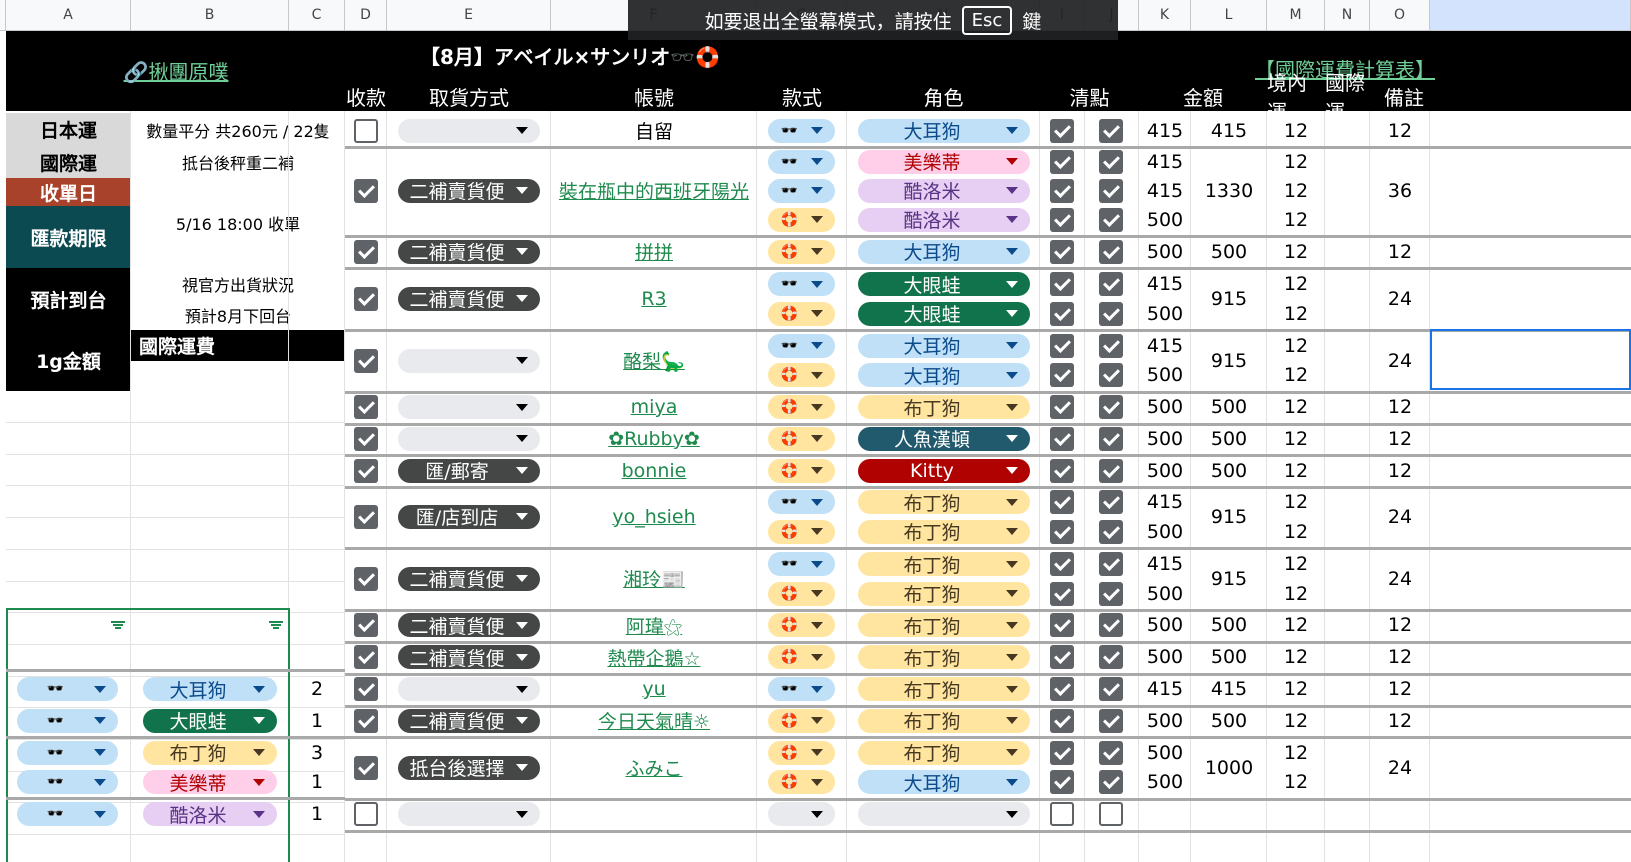 Image resolution: width=1631 pixels, height=862 pixels. Describe the element at coordinates (1296, 15) in the screenshot. I see `column-header-M: M` at that location.